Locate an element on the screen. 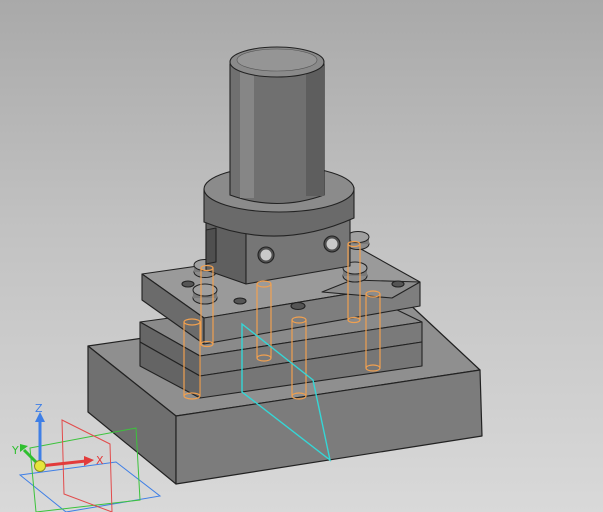  clamp-hole-left is located at coordinates (266, 255).